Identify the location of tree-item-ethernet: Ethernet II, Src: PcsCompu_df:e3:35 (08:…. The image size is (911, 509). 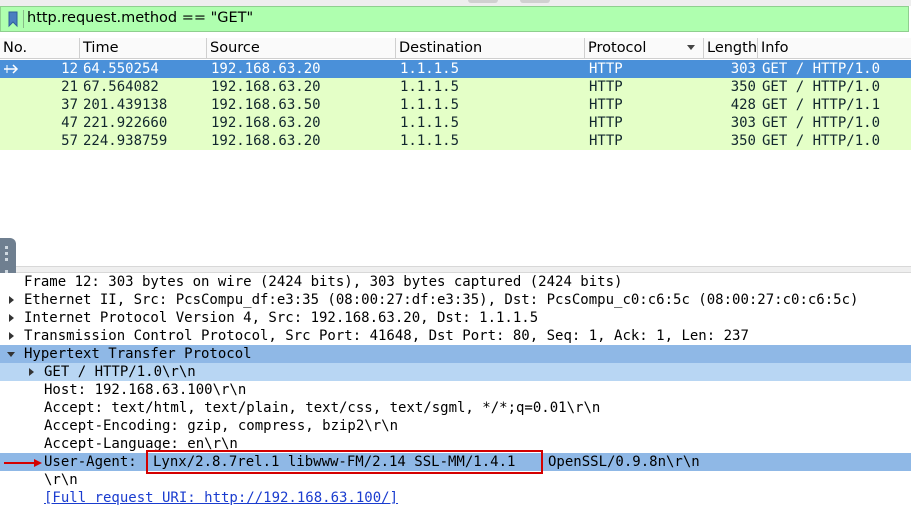
(455, 300).